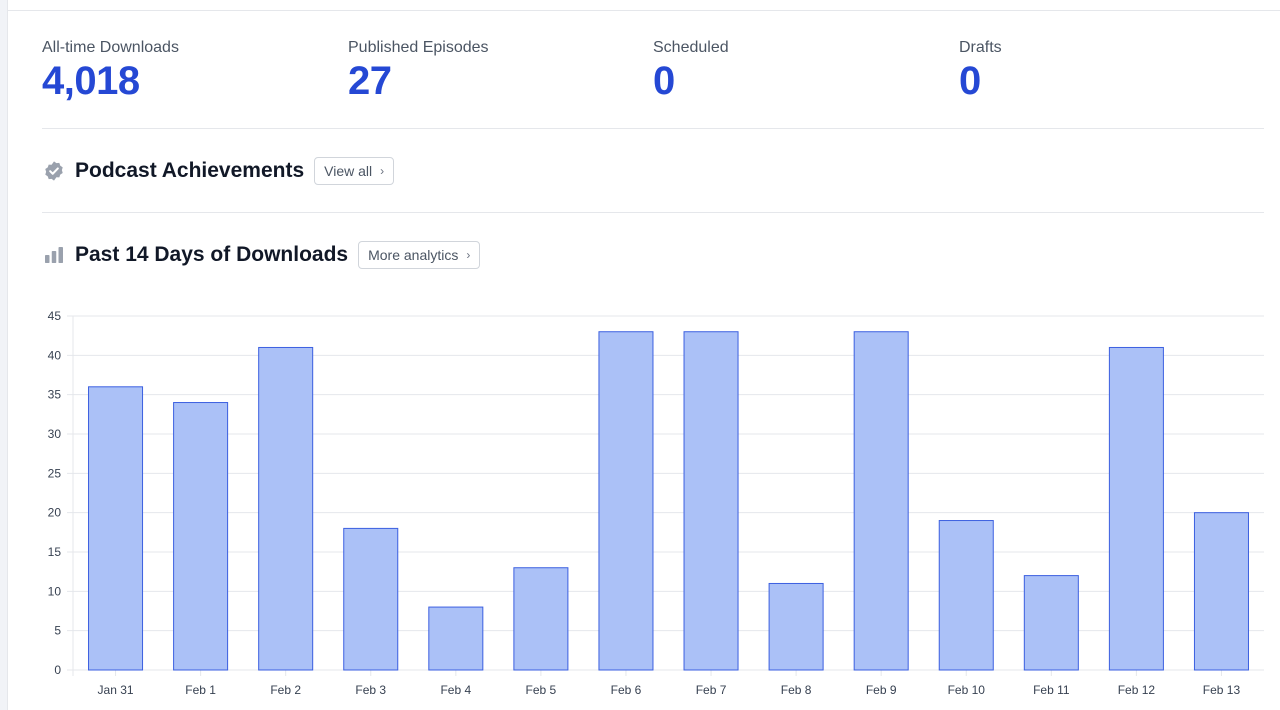  What do you see at coordinates (1051, 690) in the screenshot?
I see `x-tick-label: Feb 11` at bounding box center [1051, 690].